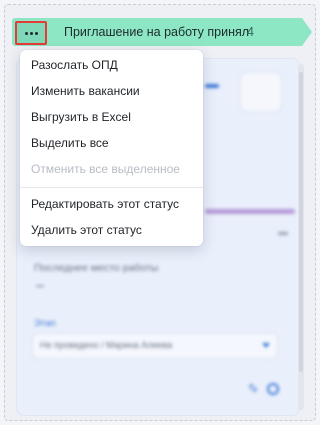  I want to click on avatar, so click(261, 92).